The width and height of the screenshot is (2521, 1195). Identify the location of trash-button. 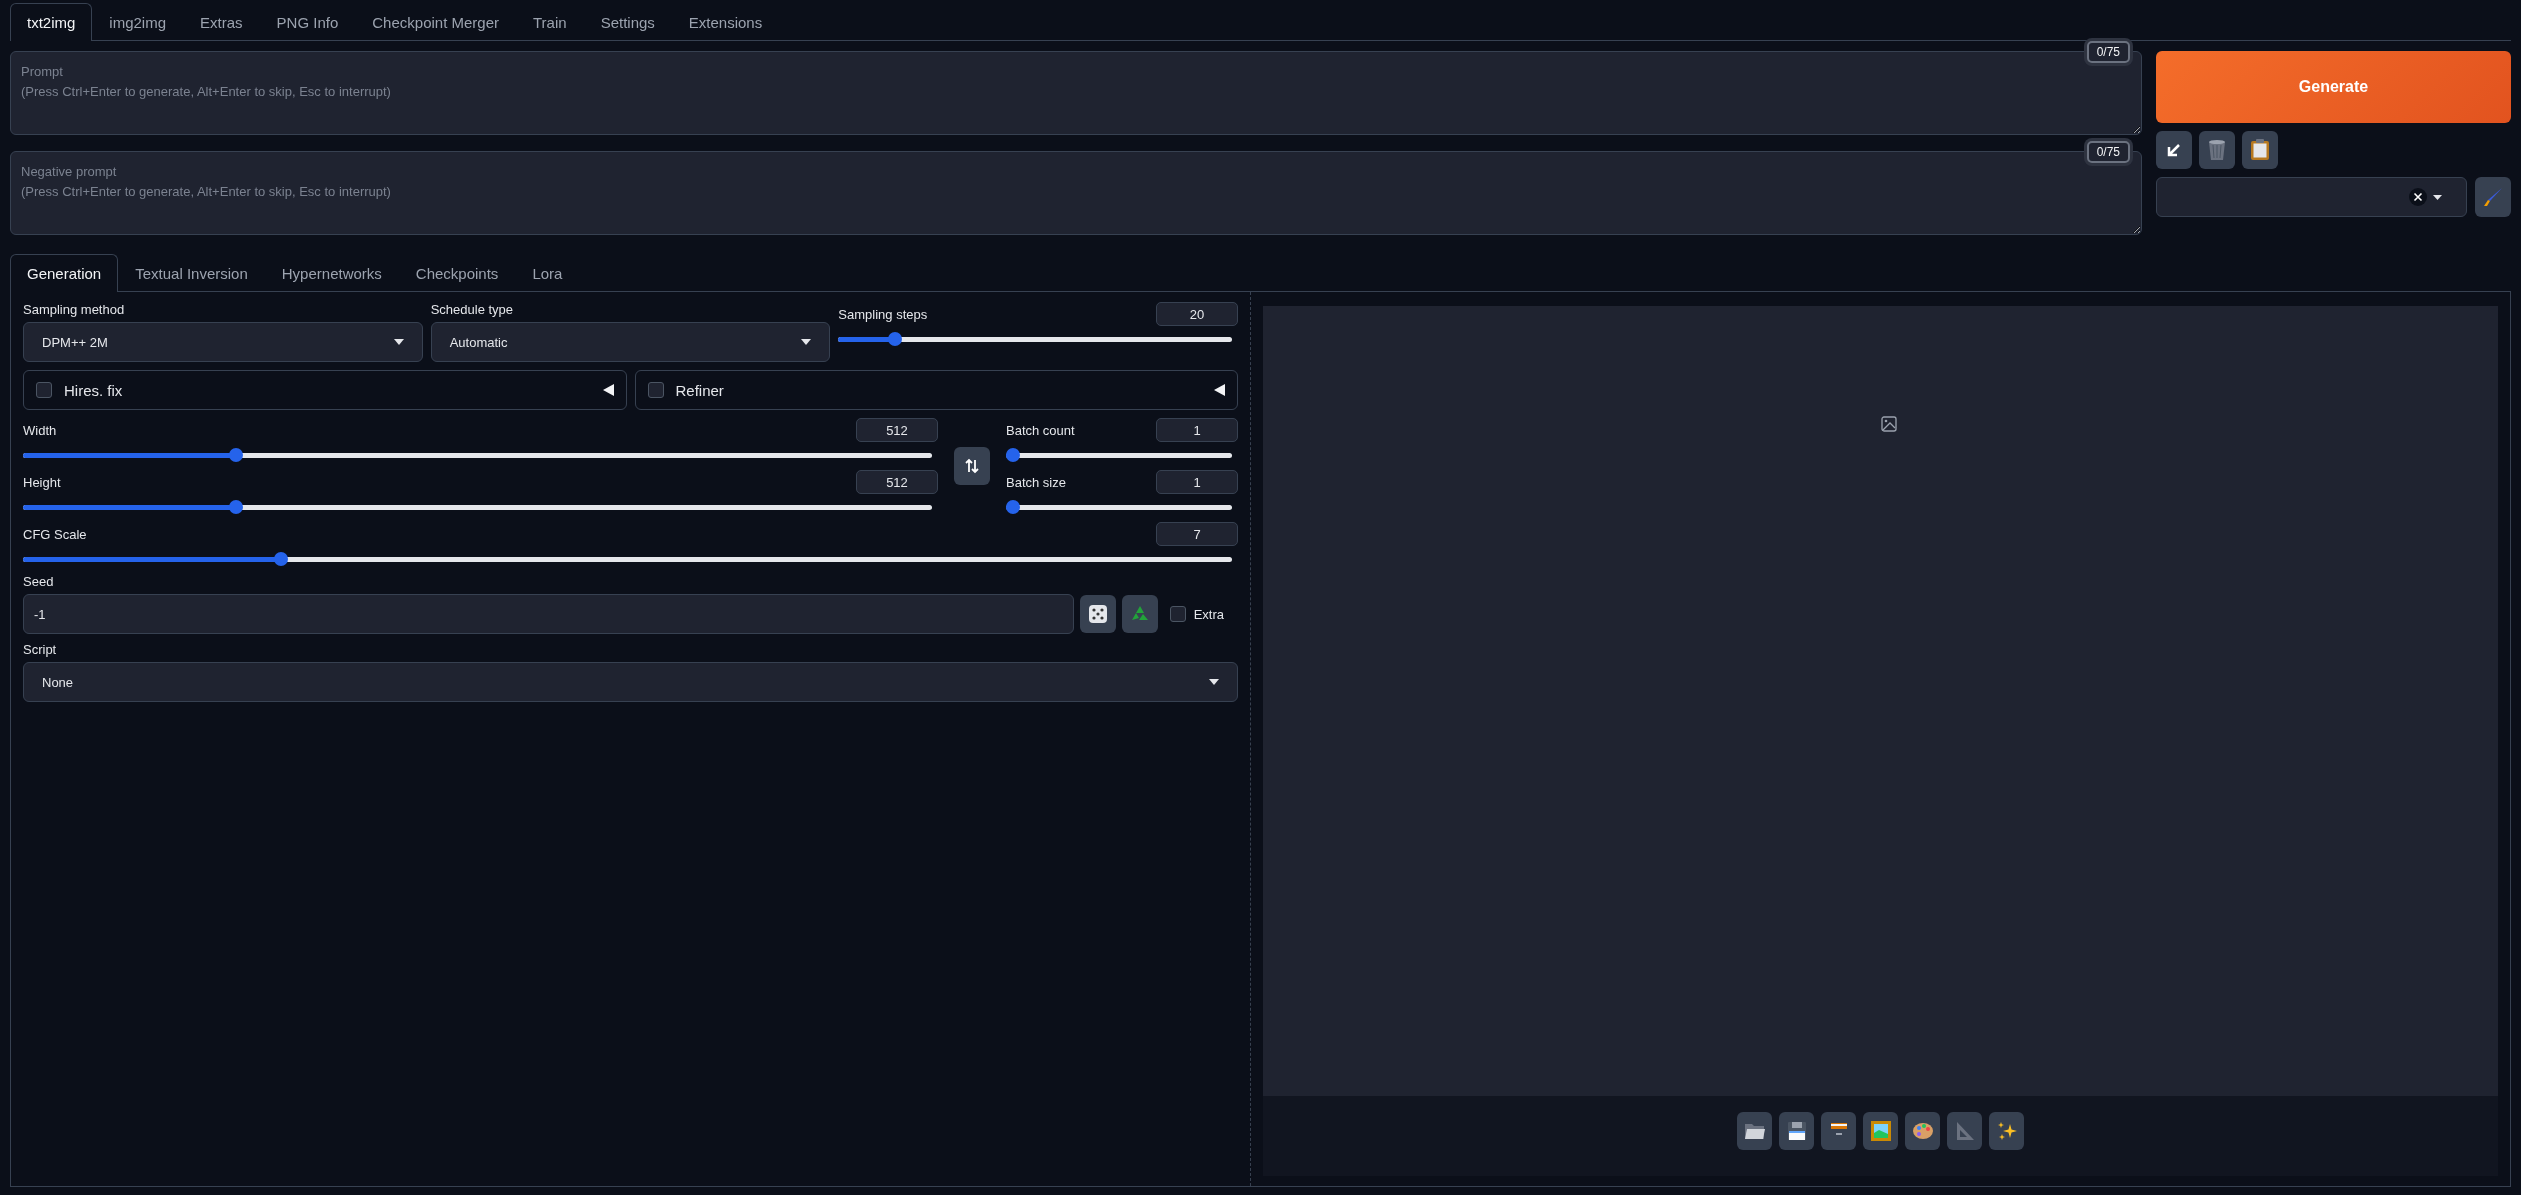
(2217, 150).